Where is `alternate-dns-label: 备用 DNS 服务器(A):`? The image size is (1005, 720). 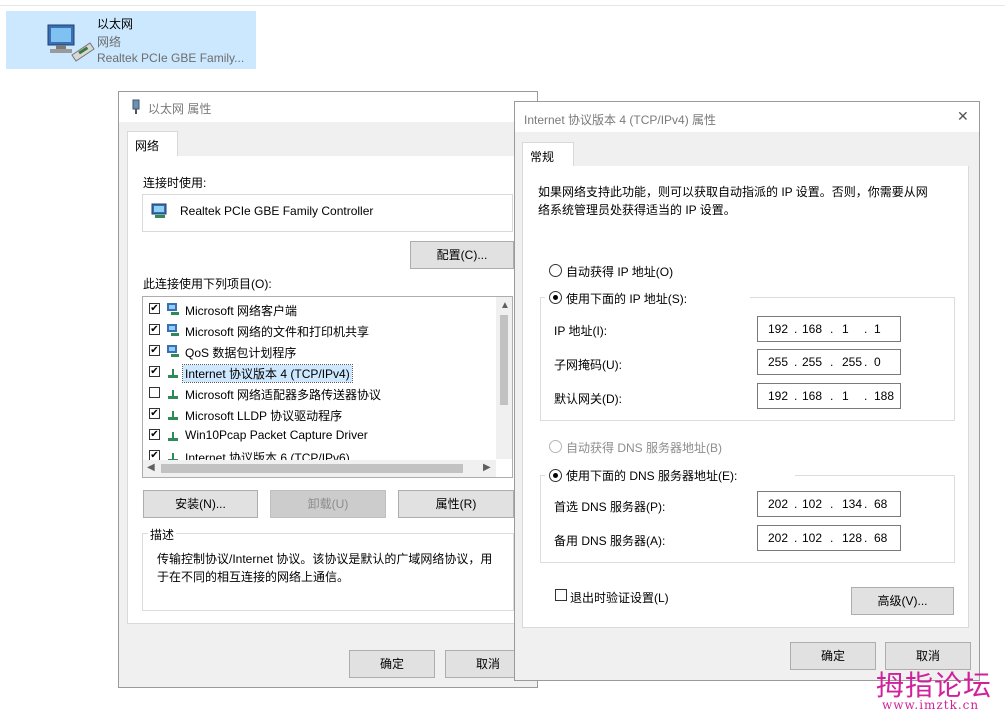
alternate-dns-label: 备用 DNS 服务器(A): is located at coordinates (610, 541).